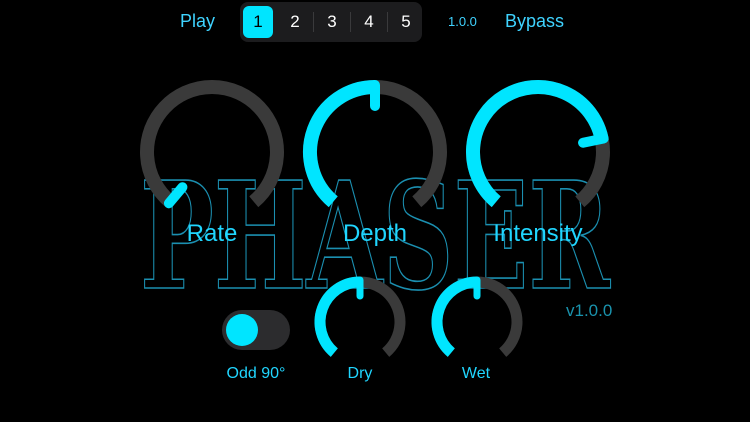 This screenshot has height=422, width=750. I want to click on odd-90-label: Odd 90°, so click(256, 373).